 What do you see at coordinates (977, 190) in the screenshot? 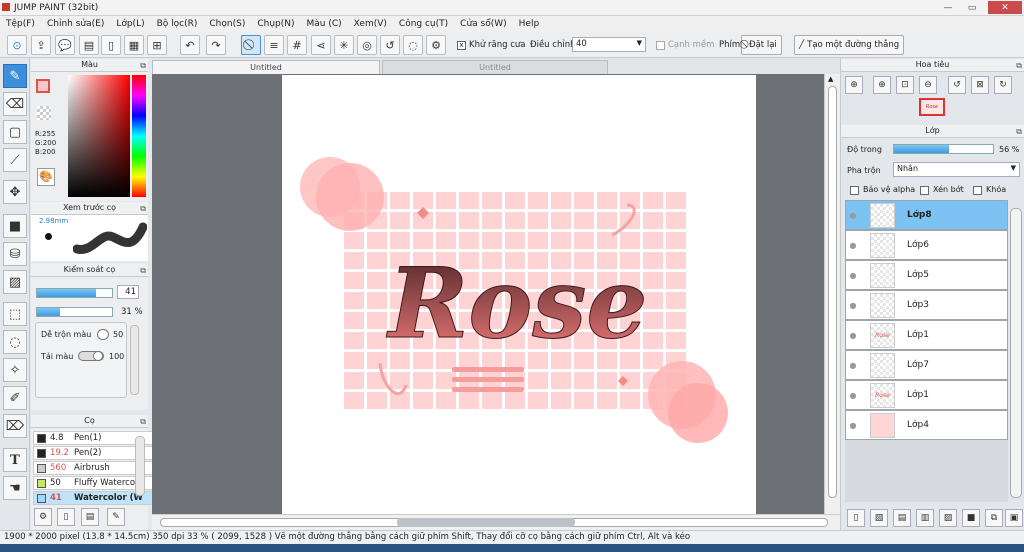
I see `lock-checkbox` at bounding box center [977, 190].